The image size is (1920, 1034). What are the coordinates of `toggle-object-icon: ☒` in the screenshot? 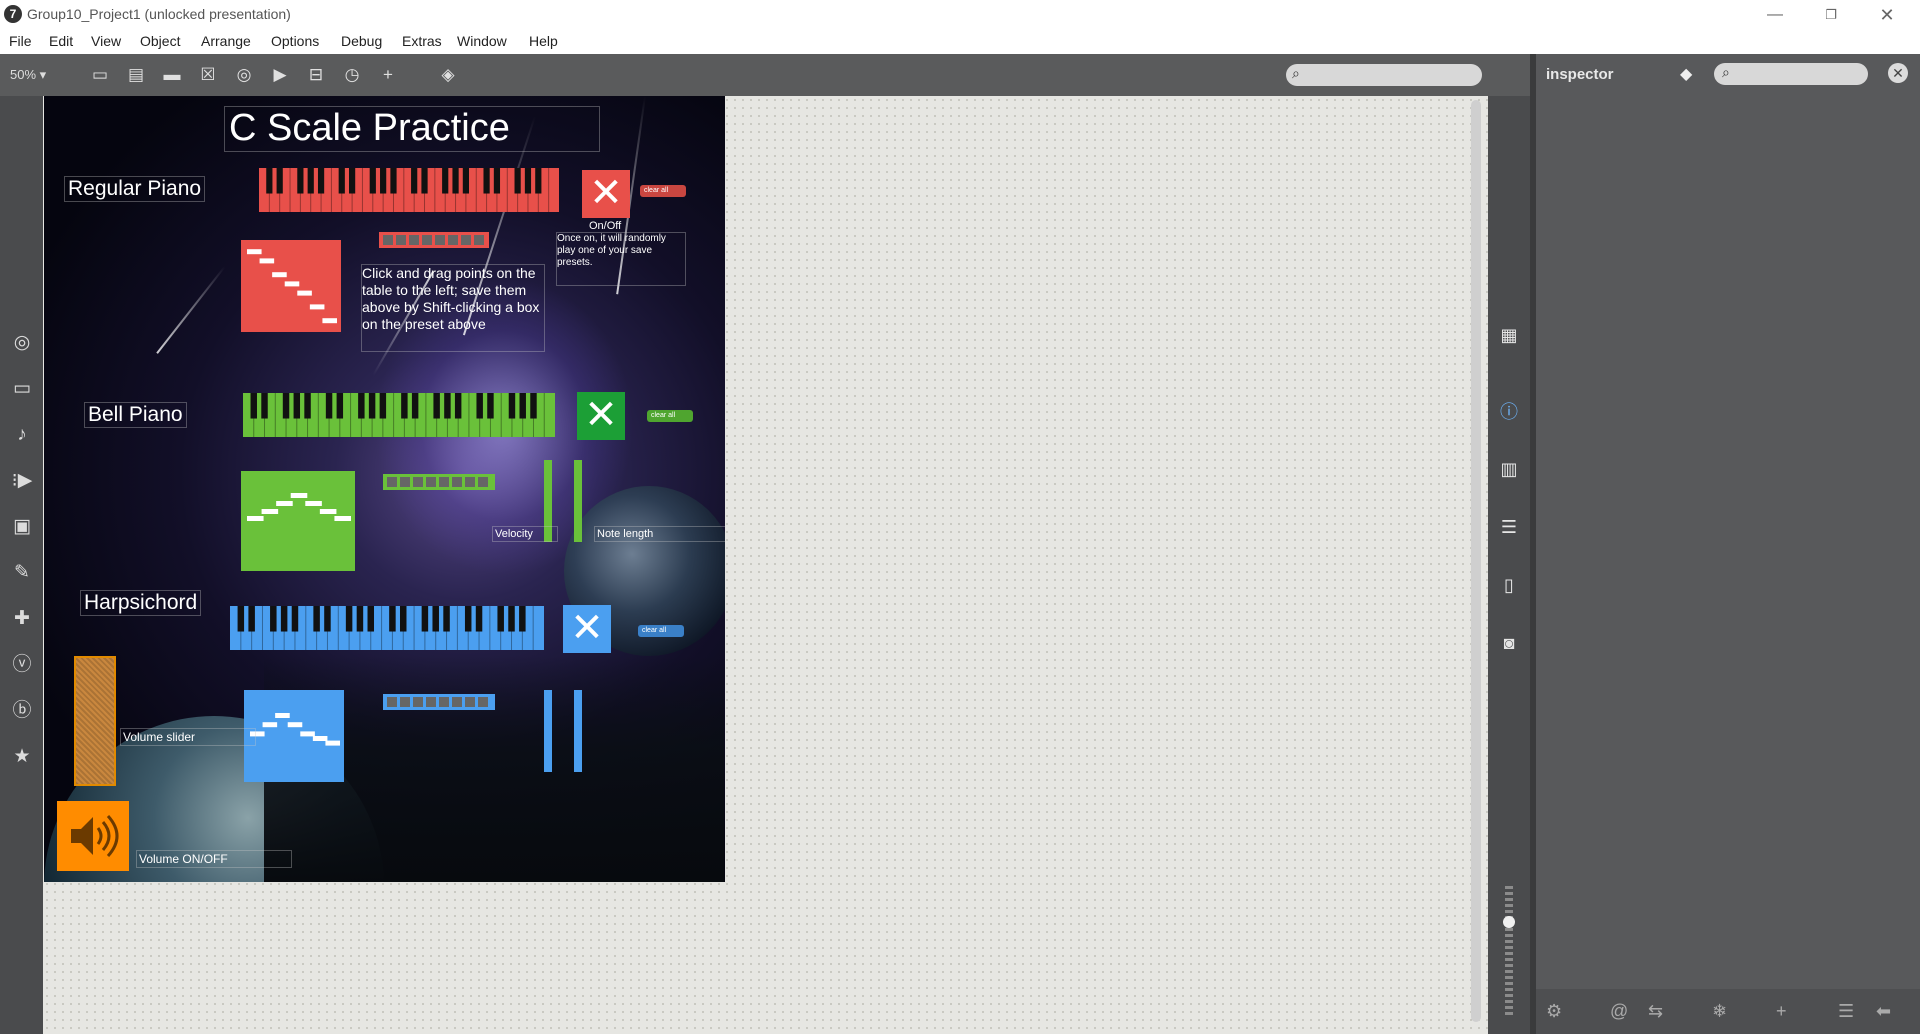 It's located at (208, 75).